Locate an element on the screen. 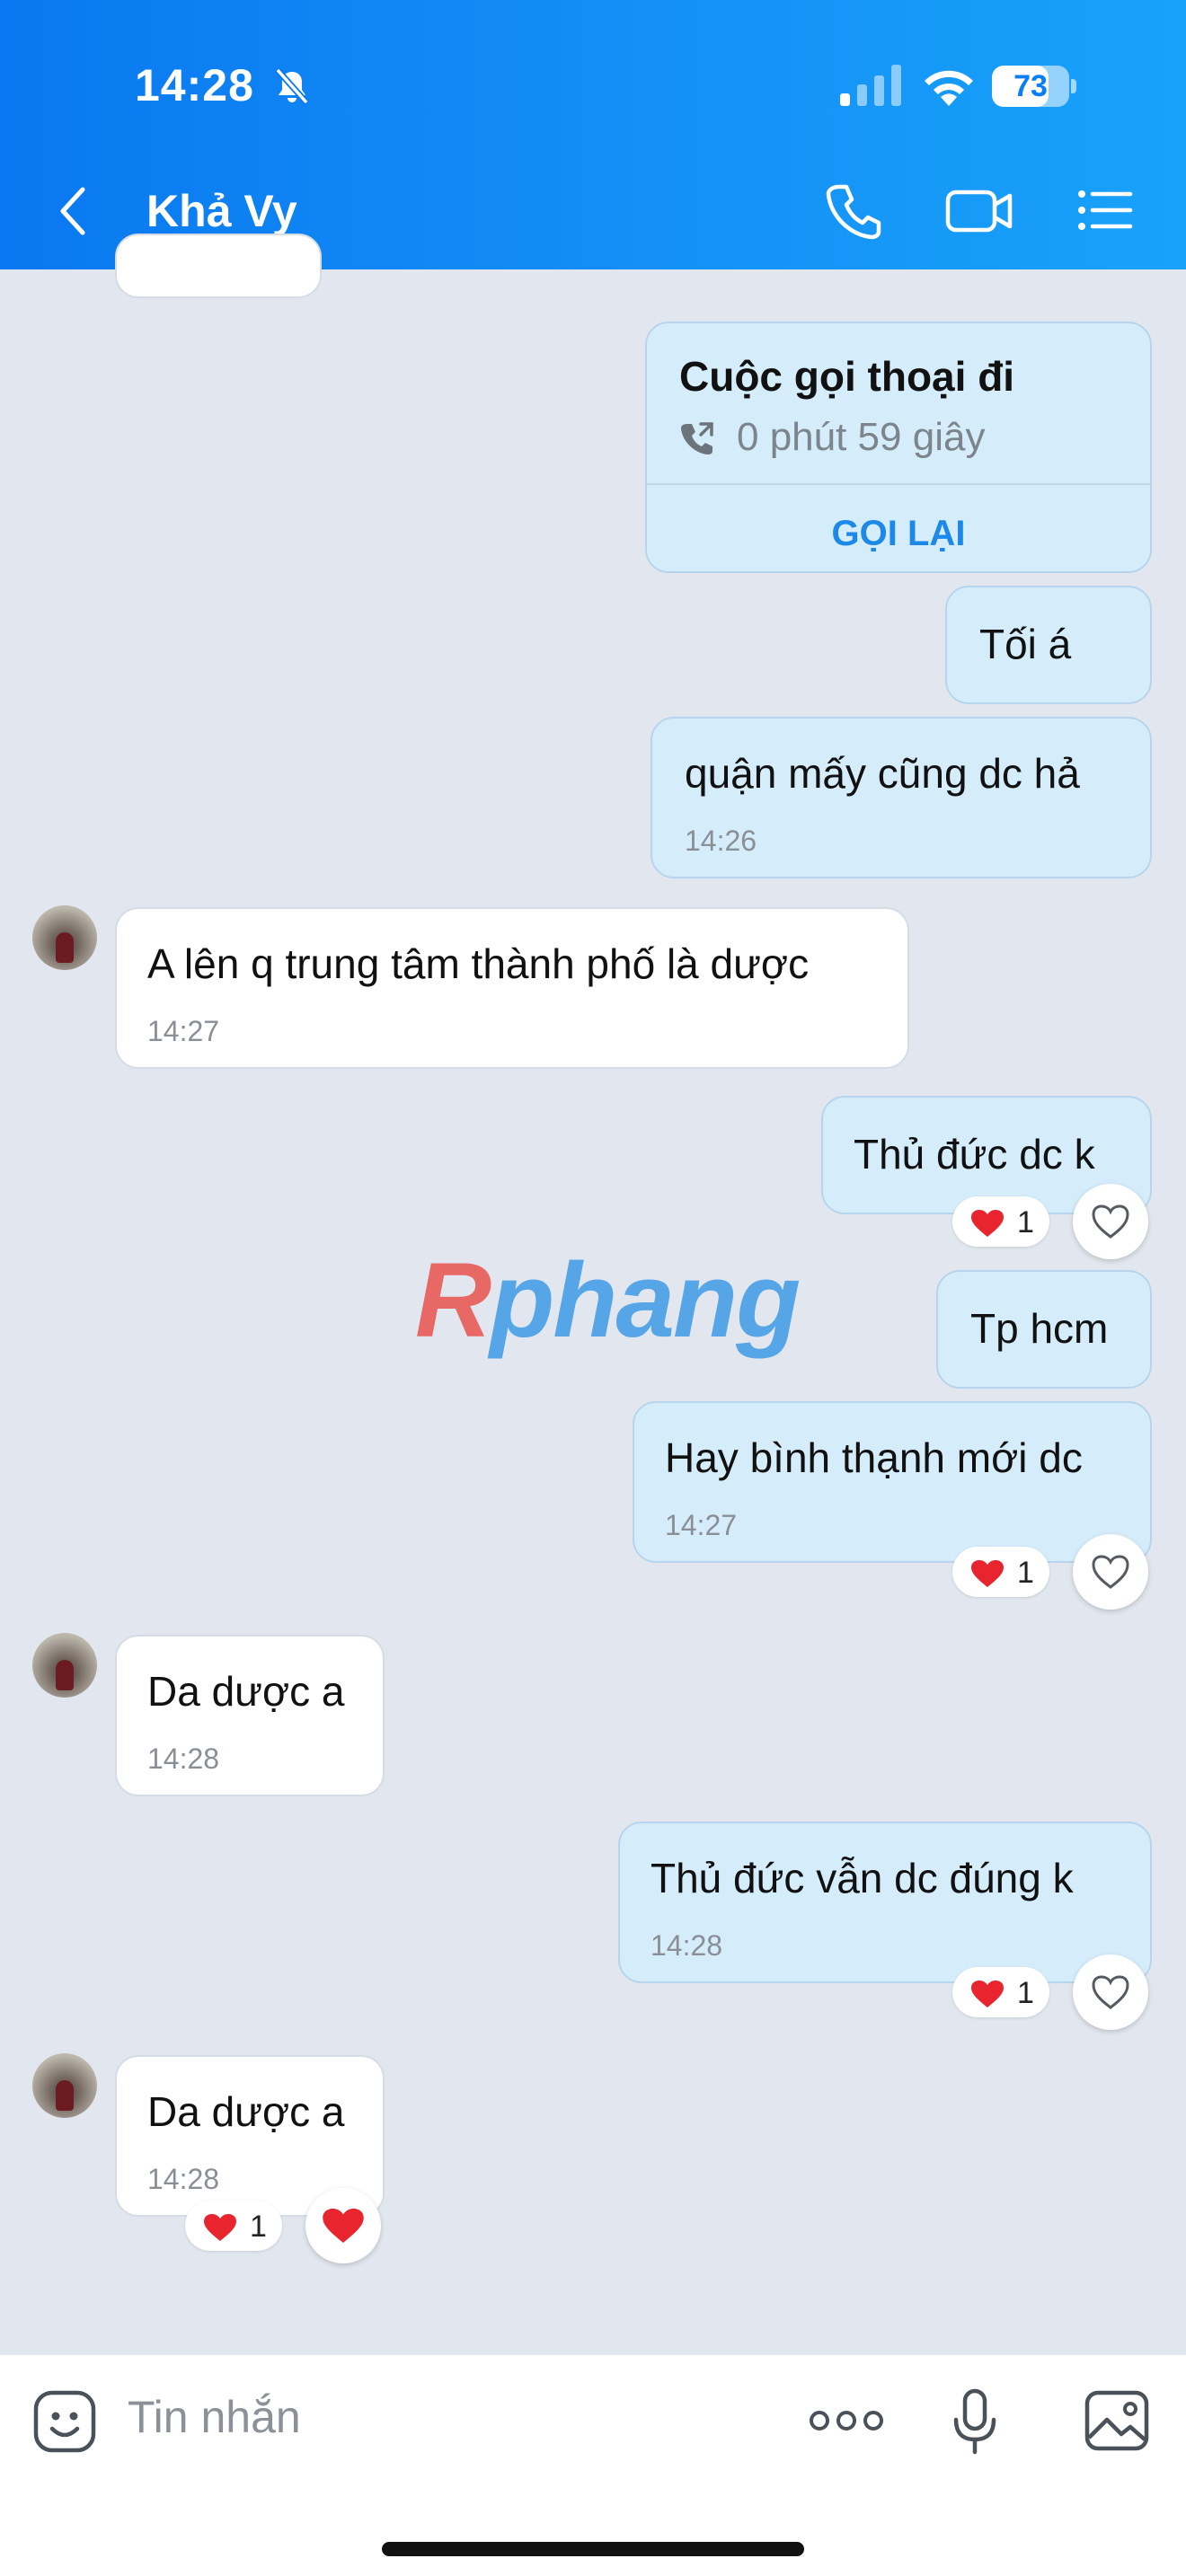 This screenshot has height=2576, width=1186. bell-off-icon is located at coordinates (292, 86).